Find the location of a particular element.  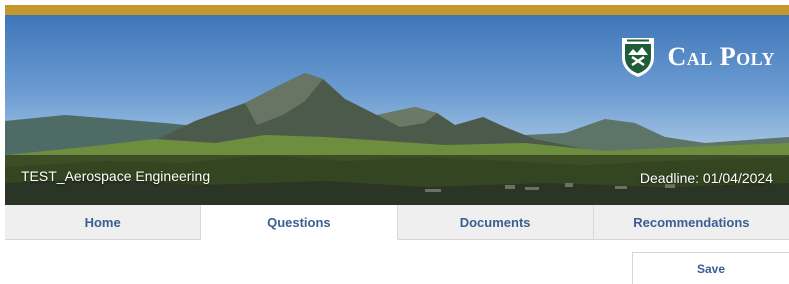

cal-poly-logo: Cal Poly is located at coordinates (697, 57).